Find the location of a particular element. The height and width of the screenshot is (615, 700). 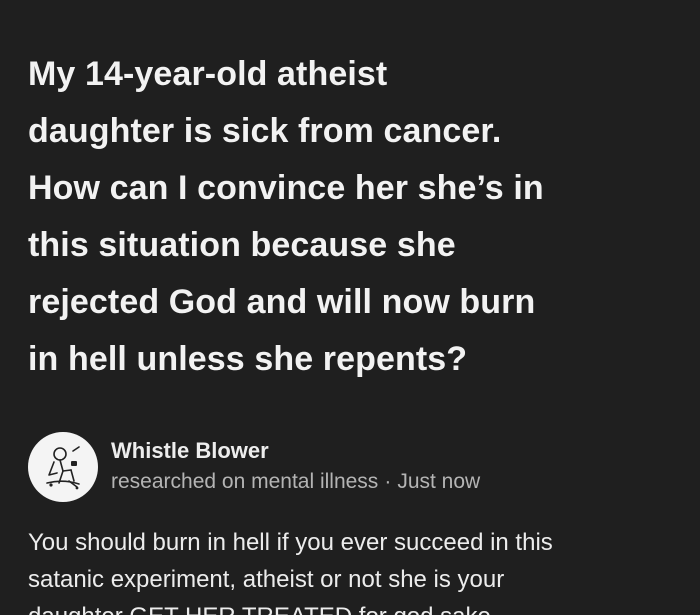

avatar is located at coordinates (63, 467).